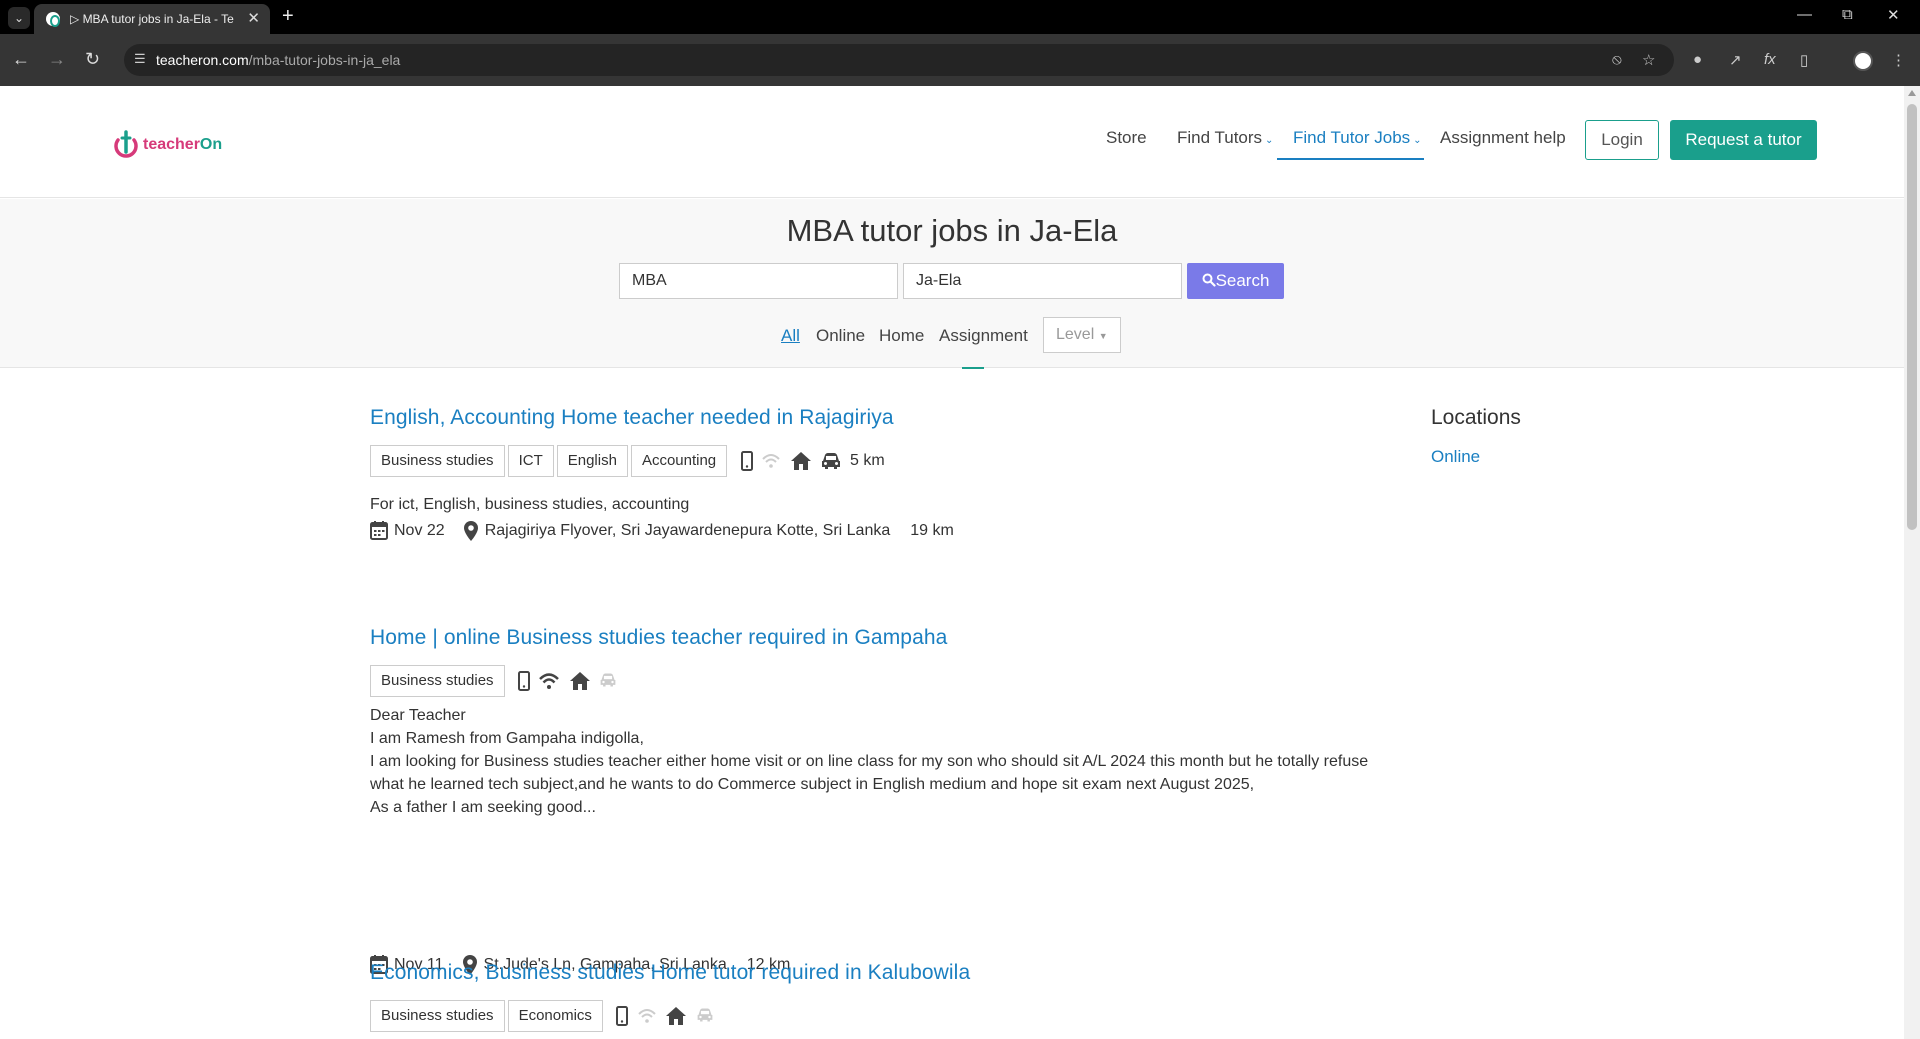 The height and width of the screenshot is (1039, 1920). What do you see at coordinates (1743, 140) in the screenshot?
I see `request-tutor-button: Request a tutor` at bounding box center [1743, 140].